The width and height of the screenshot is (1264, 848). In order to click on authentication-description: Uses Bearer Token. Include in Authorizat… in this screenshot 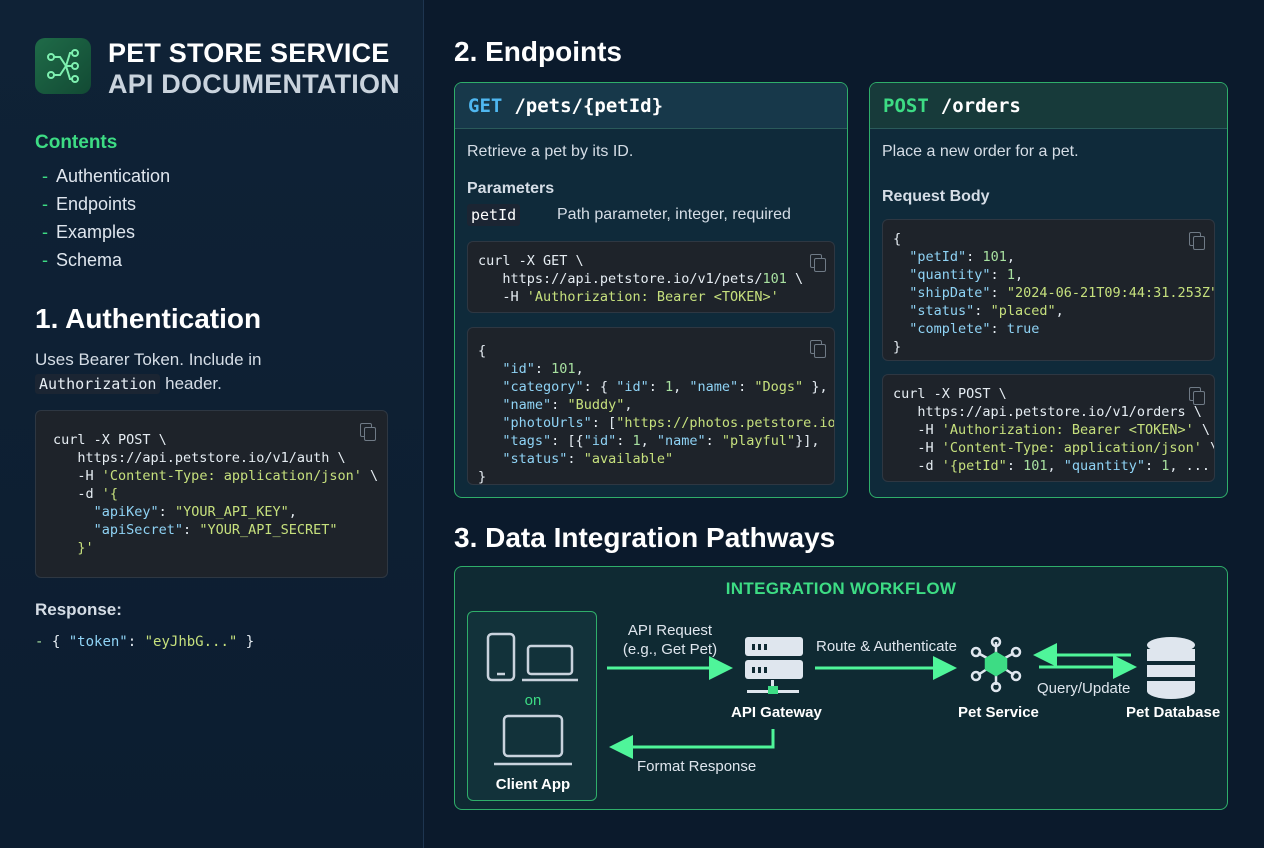, I will do `click(205, 372)`.